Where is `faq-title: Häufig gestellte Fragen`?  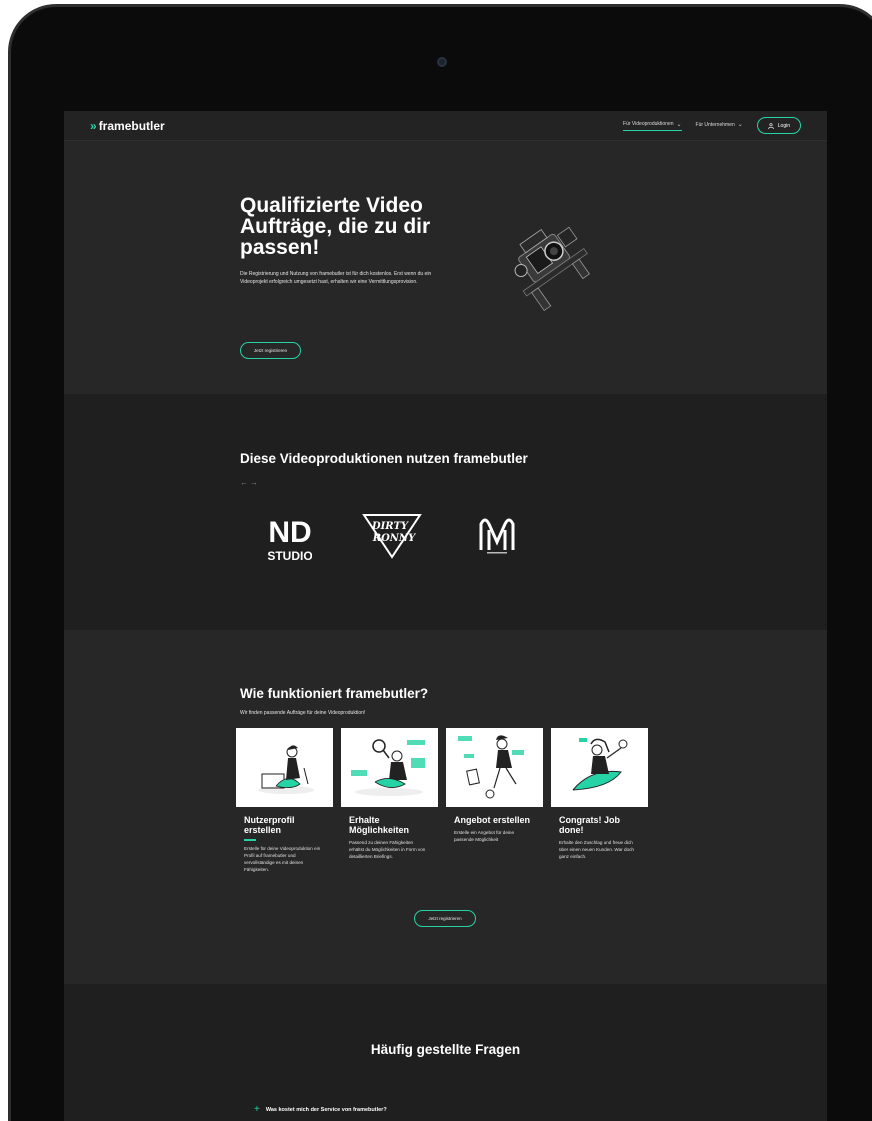
faq-title: Häufig gestellte Fragen is located at coordinates (445, 1049).